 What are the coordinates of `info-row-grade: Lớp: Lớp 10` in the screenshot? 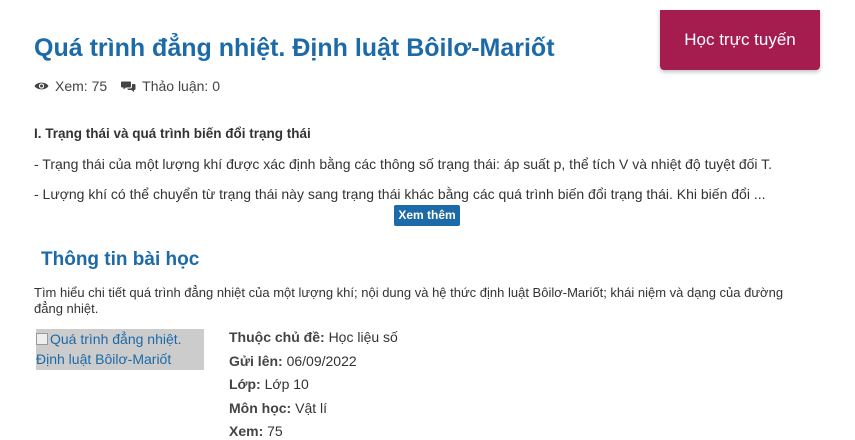 It's located at (313, 386).